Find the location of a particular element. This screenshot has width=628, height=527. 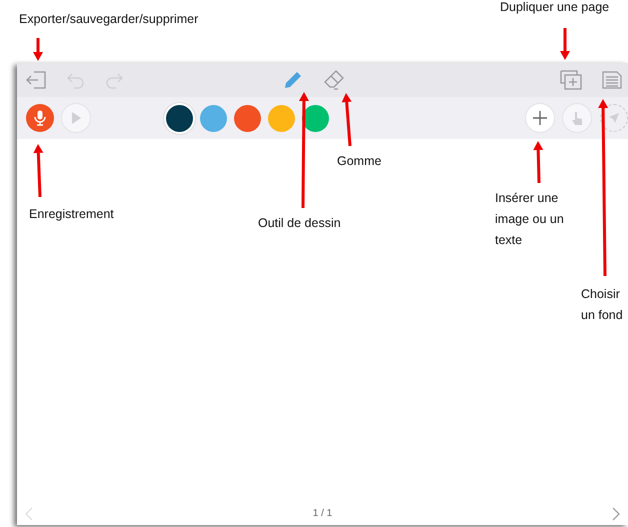

plus-icon is located at coordinates (540, 118).